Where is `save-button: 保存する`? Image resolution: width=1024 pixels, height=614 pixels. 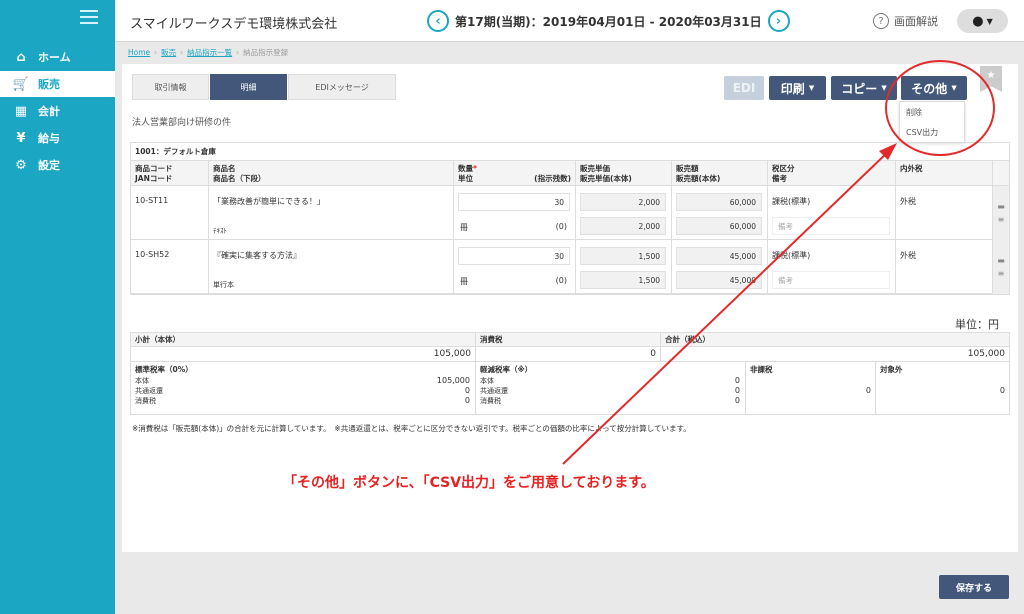 save-button: 保存する is located at coordinates (974, 587).